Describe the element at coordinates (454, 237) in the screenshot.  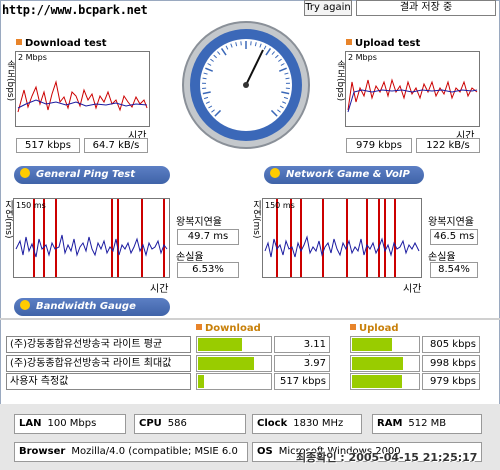
I see `game-latency-value: 46.5 ms` at that location.